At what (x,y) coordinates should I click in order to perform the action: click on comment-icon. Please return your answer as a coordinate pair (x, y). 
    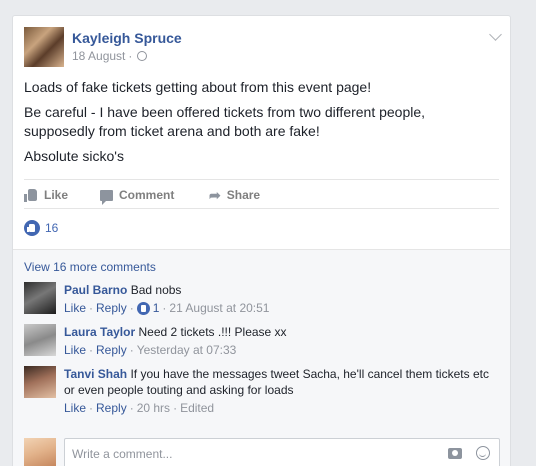
    Looking at the image, I should click on (106, 197).